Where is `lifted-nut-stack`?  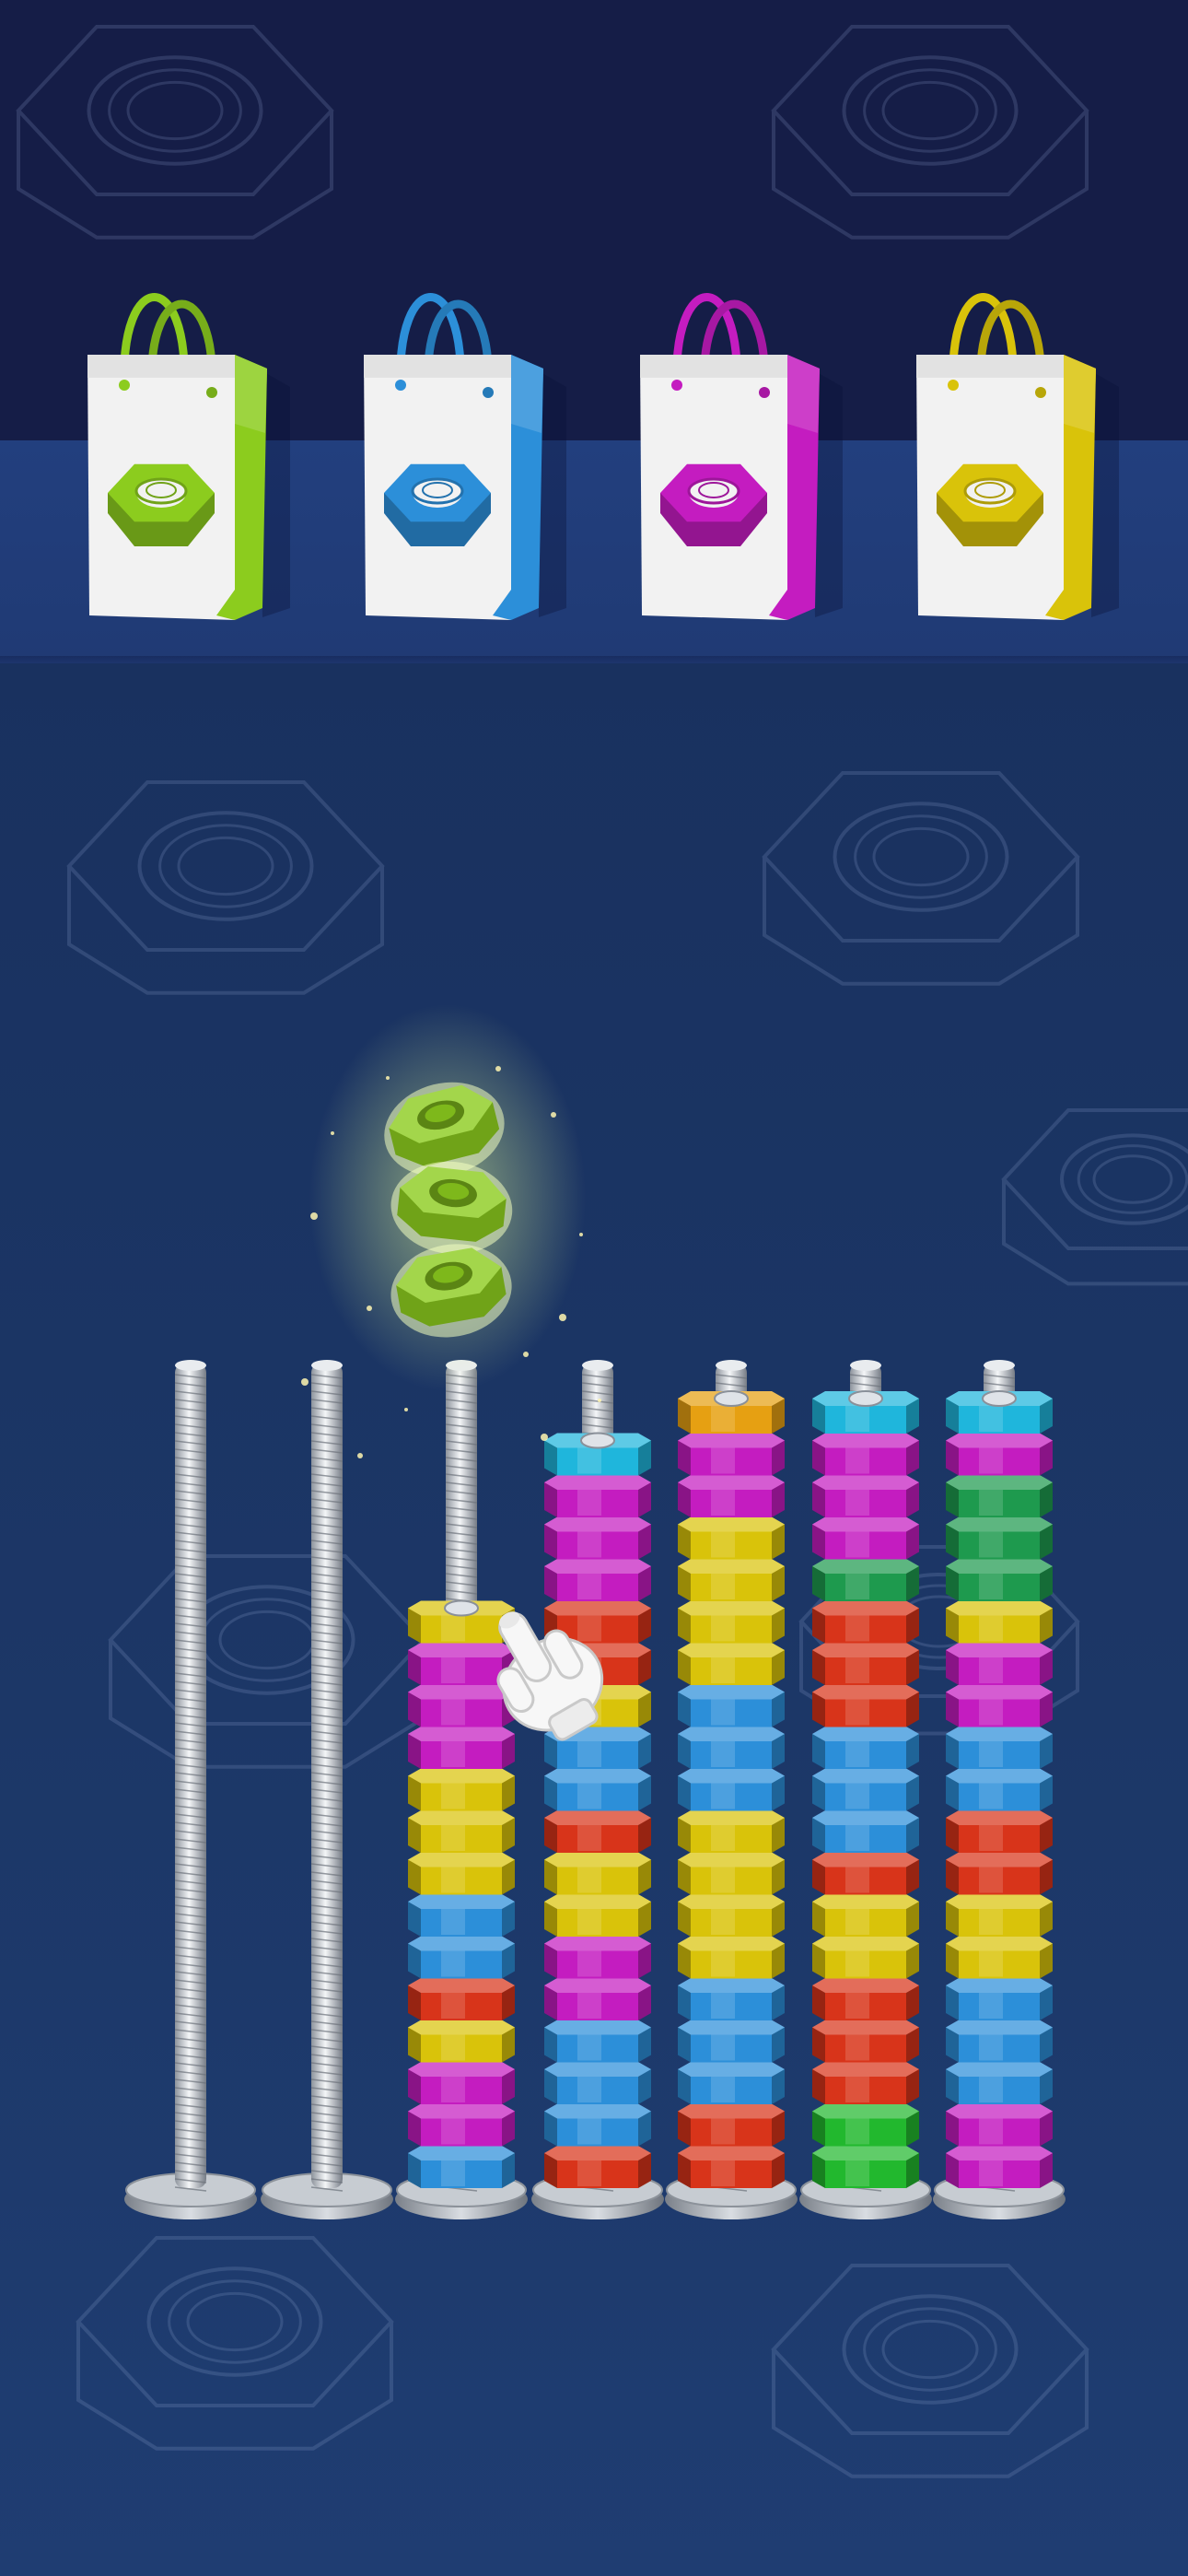 lifted-nut-stack is located at coordinates (451, 1231).